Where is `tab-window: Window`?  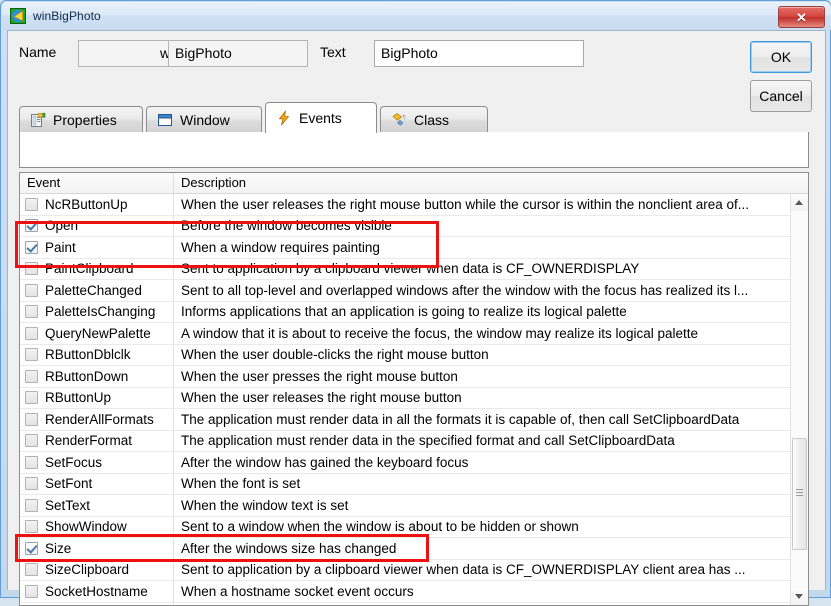
tab-window: Window is located at coordinates (204, 119).